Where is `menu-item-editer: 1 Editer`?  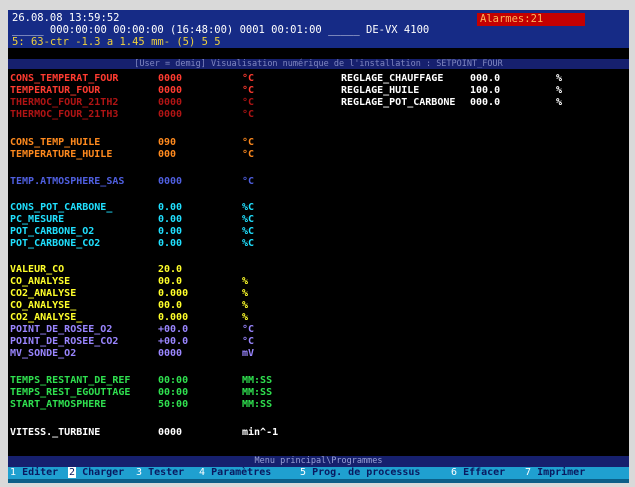 menu-item-editer: 1 Editer is located at coordinates (34, 473).